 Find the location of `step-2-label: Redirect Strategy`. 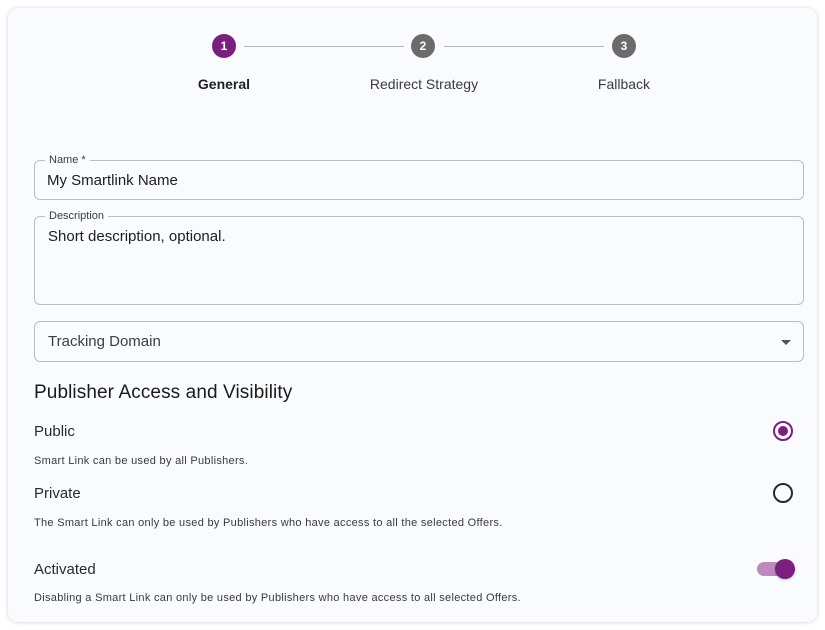

step-2-label: Redirect Strategy is located at coordinates (424, 84).